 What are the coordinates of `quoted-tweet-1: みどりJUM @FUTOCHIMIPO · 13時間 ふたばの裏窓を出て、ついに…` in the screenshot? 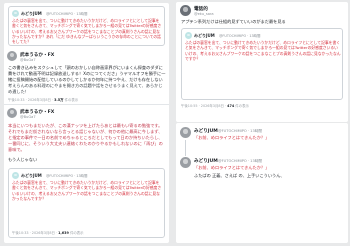 It's located at (86, 26).